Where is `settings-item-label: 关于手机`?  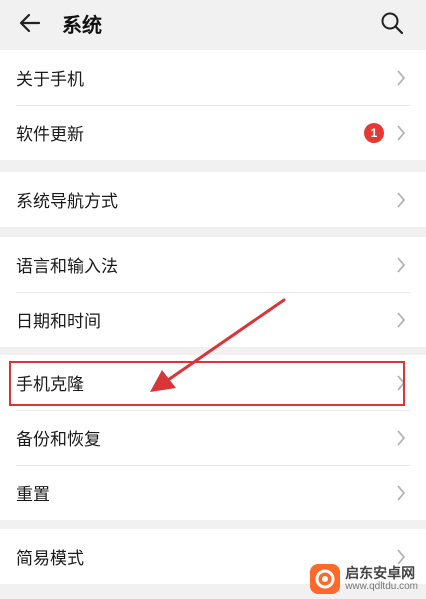
settings-item-label: 关于手机 is located at coordinates (50, 79).